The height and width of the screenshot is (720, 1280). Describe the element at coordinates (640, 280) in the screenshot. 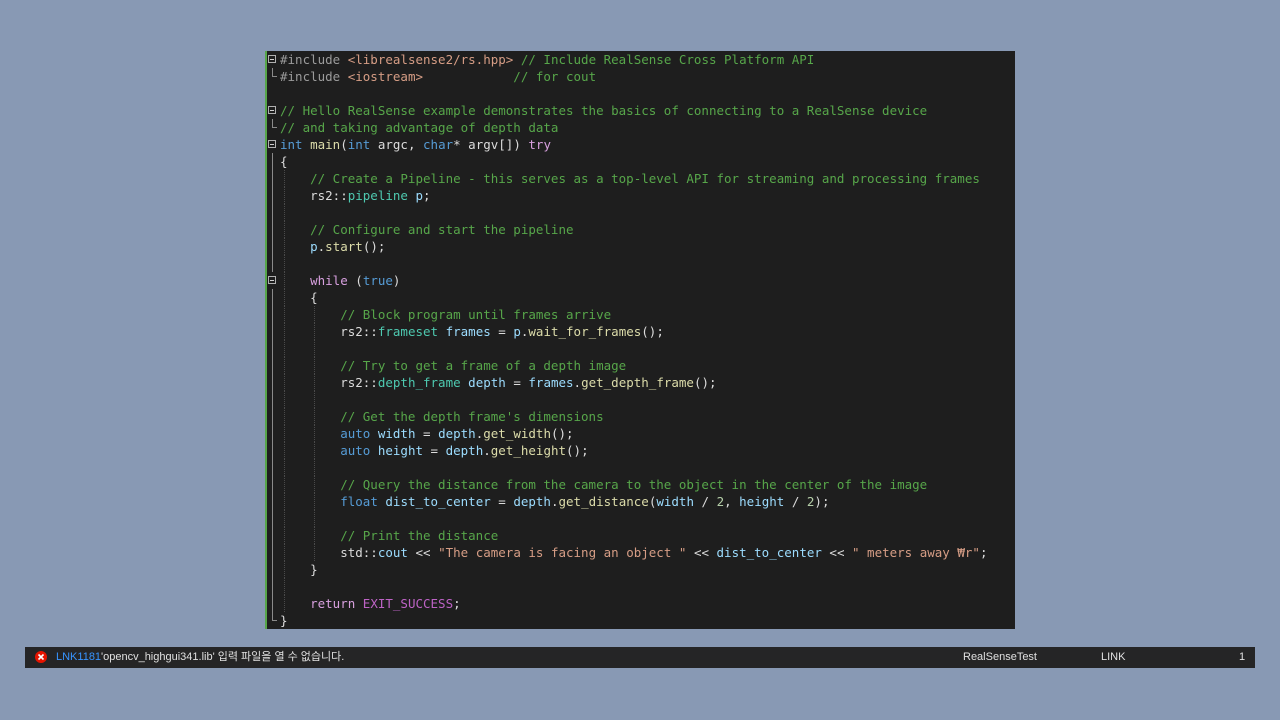

I see `code-line: while (true)` at that location.